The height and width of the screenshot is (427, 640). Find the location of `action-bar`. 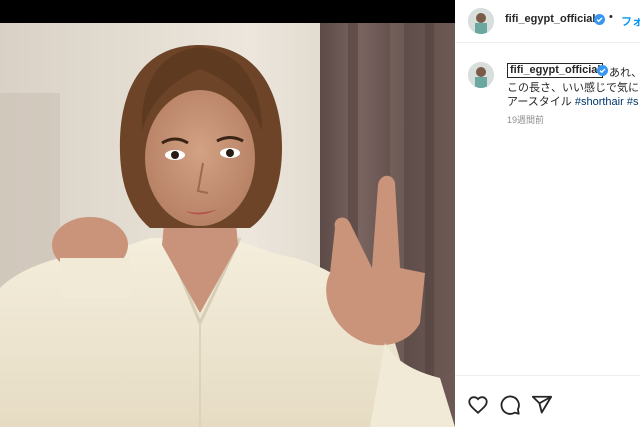

action-bar is located at coordinates (547, 401).